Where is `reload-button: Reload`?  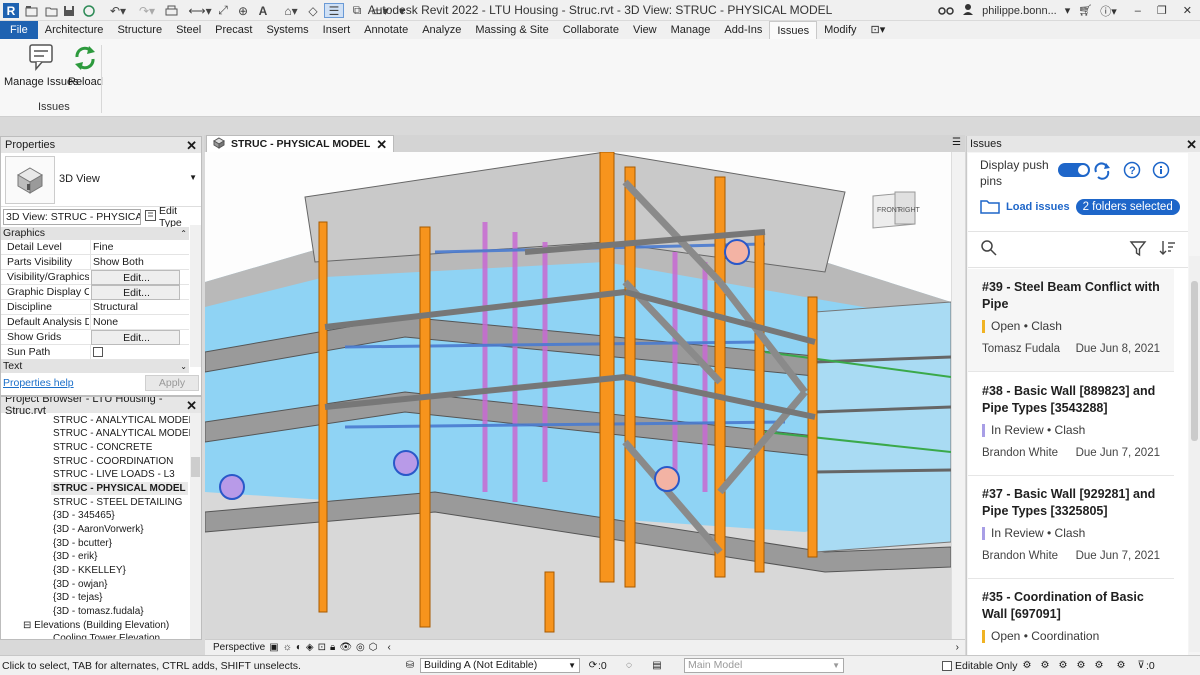
reload-button: Reload is located at coordinates (85, 65).